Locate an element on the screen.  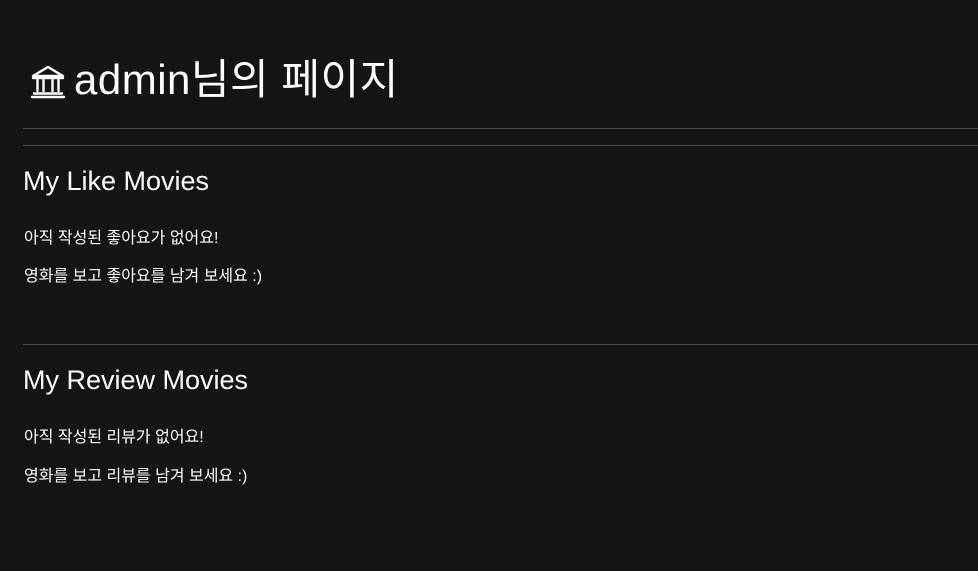
section-divider-like is located at coordinates (500, 145).